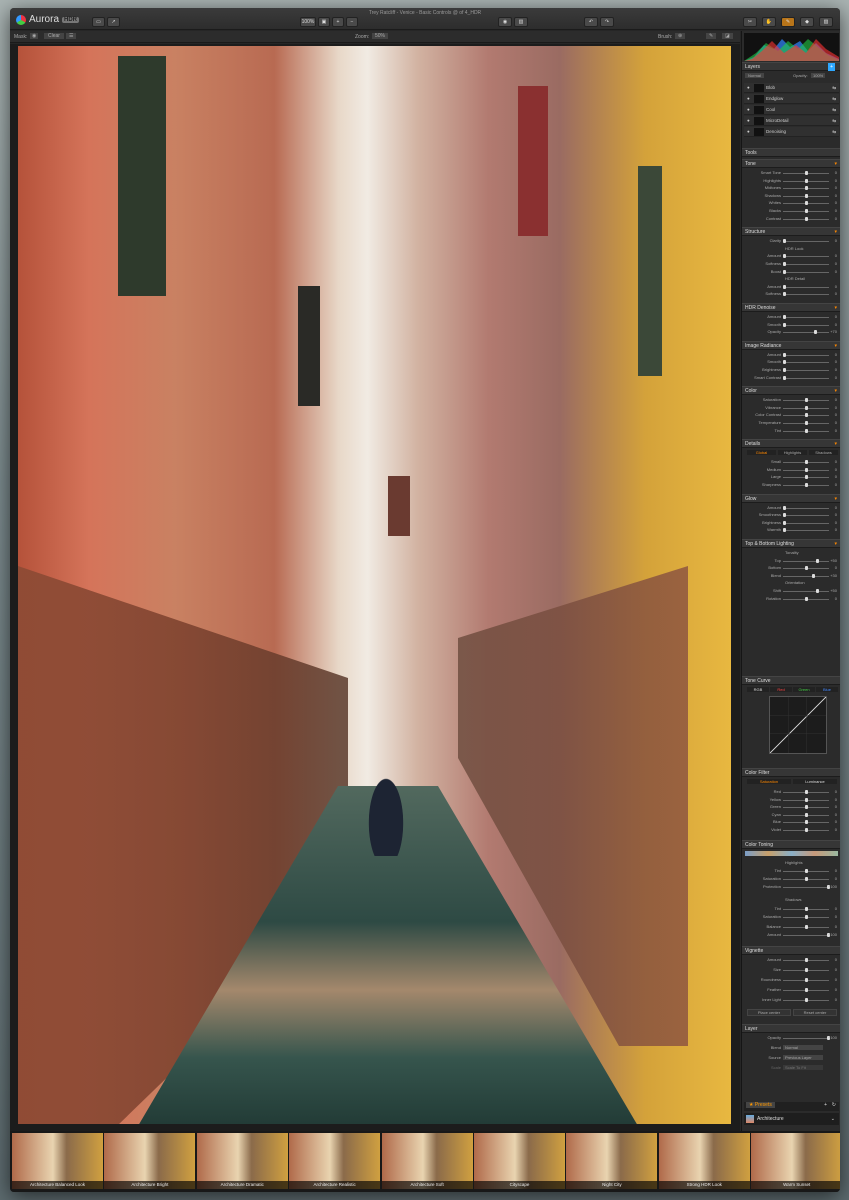  What do you see at coordinates (760, 1105) in the screenshot?
I see `presets-tab: ★ Presets` at bounding box center [760, 1105].